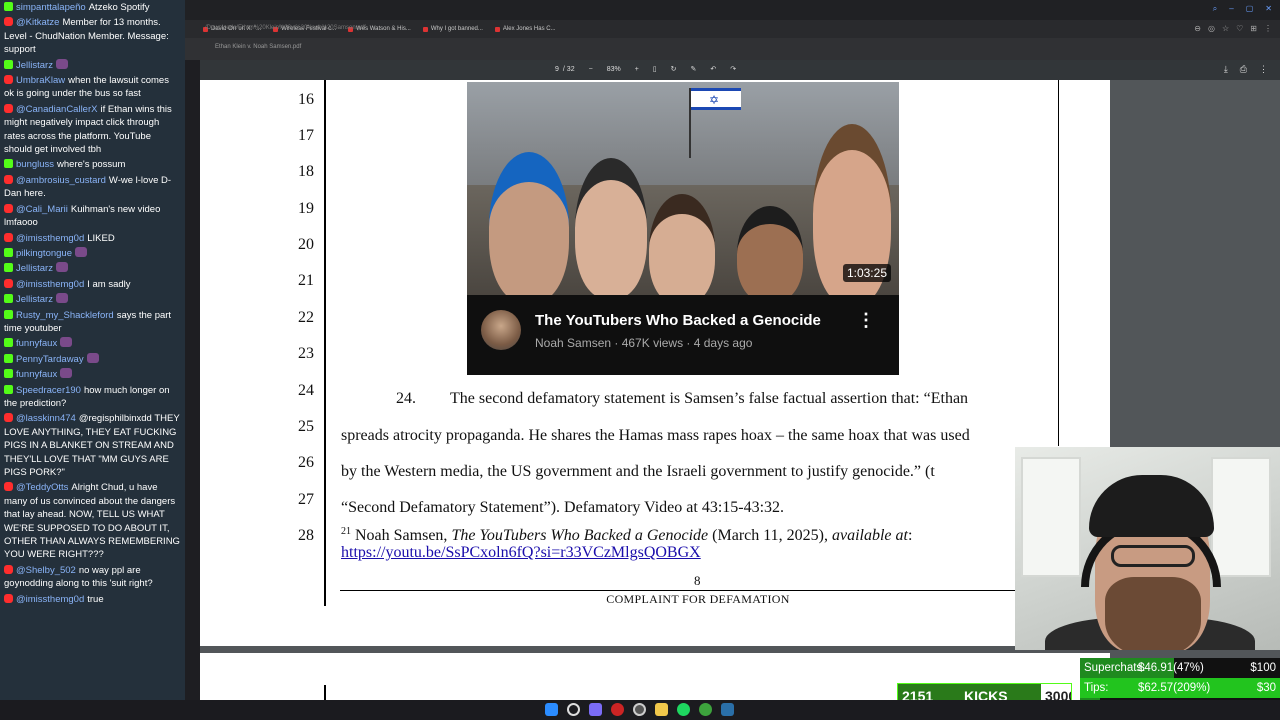  Describe the element at coordinates (705, 709) in the screenshot. I see `xbox-icon` at that location.